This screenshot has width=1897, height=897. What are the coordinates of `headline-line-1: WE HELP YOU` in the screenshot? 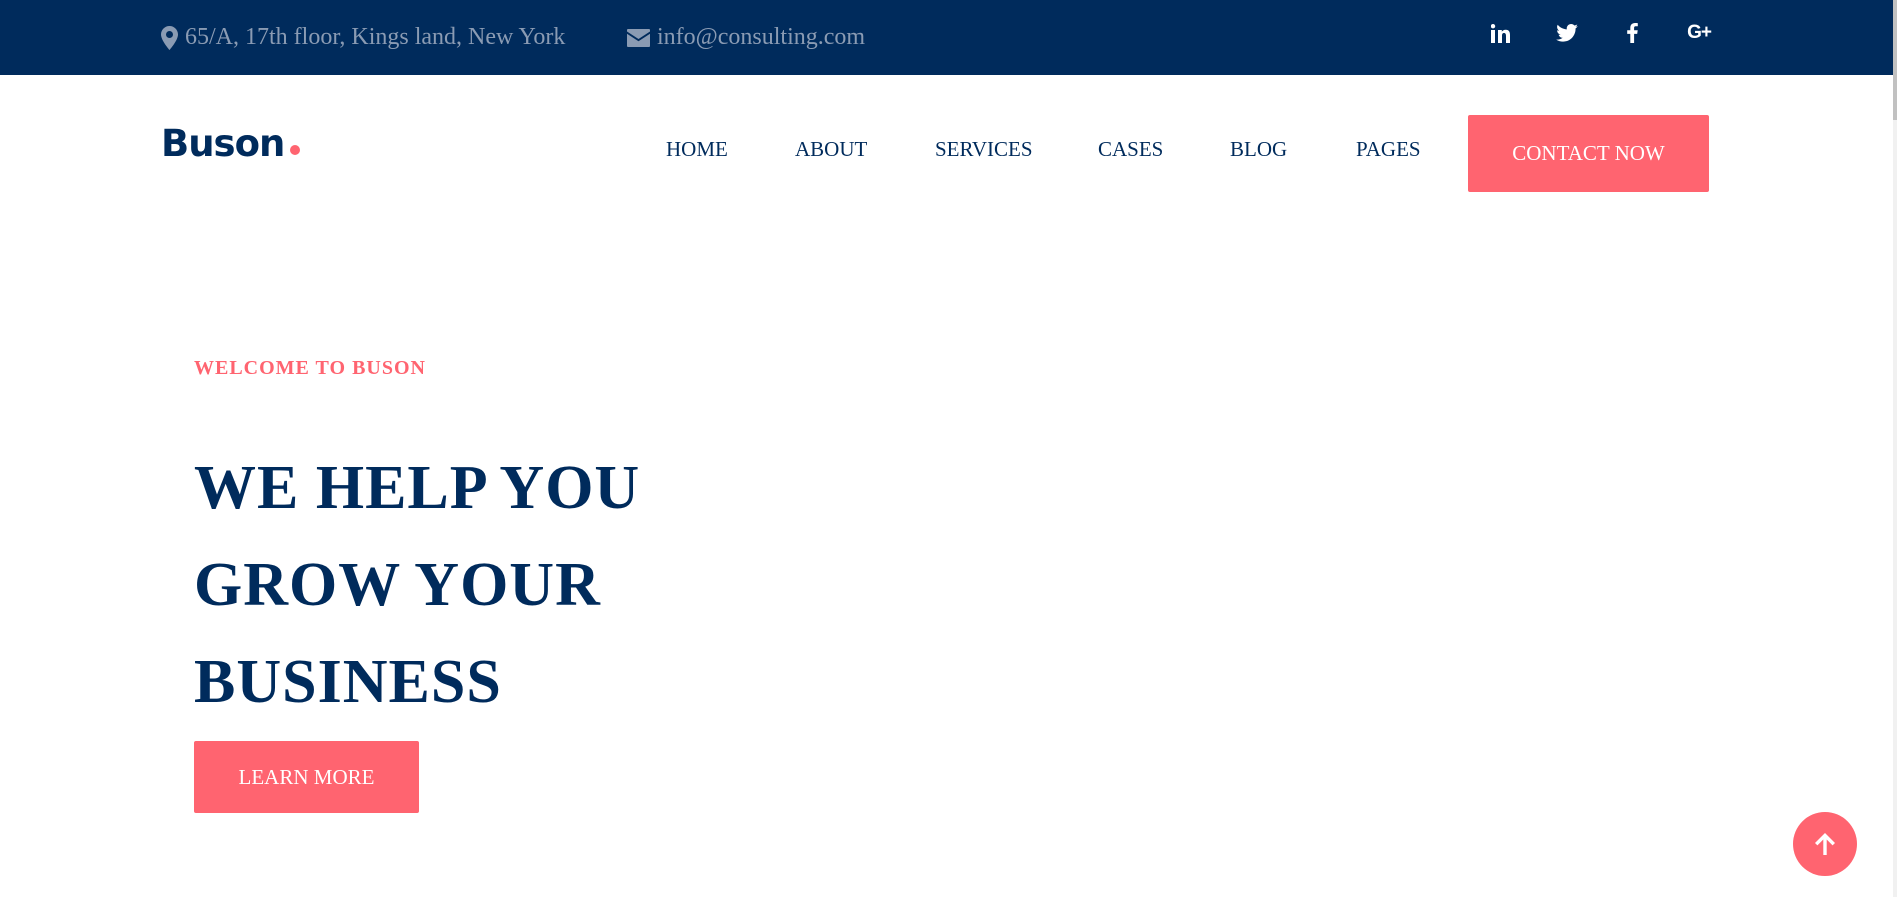 It's located at (417, 488).